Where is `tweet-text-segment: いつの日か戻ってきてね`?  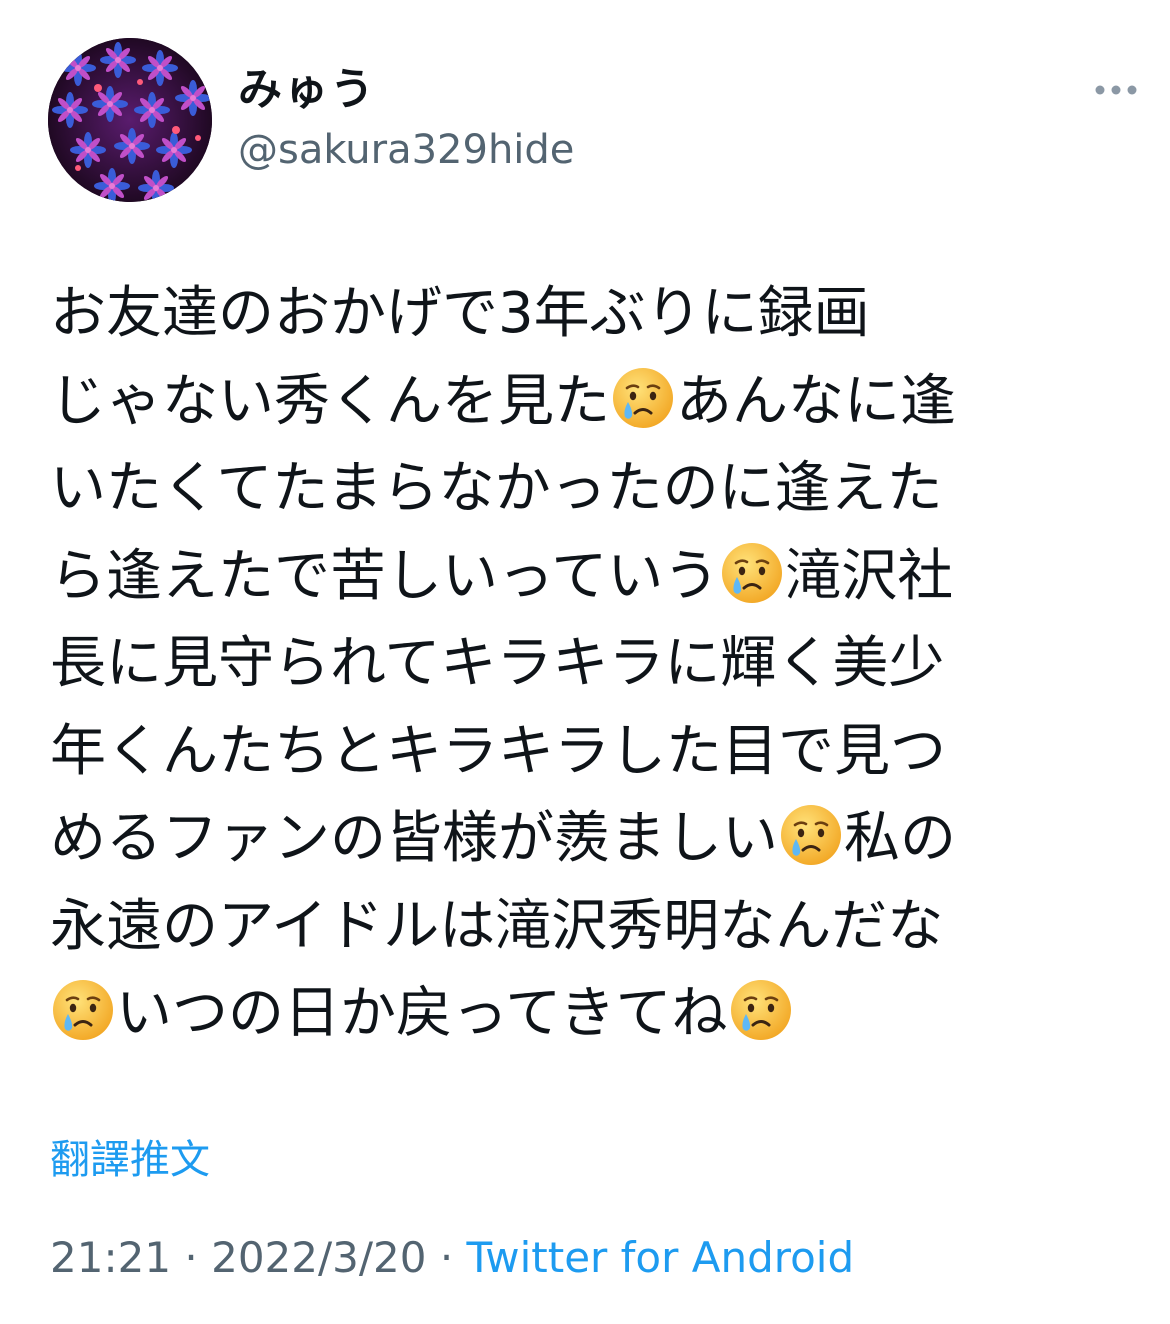 tweet-text-segment: いつの日か戻ってきてね is located at coordinates (422, 1013).